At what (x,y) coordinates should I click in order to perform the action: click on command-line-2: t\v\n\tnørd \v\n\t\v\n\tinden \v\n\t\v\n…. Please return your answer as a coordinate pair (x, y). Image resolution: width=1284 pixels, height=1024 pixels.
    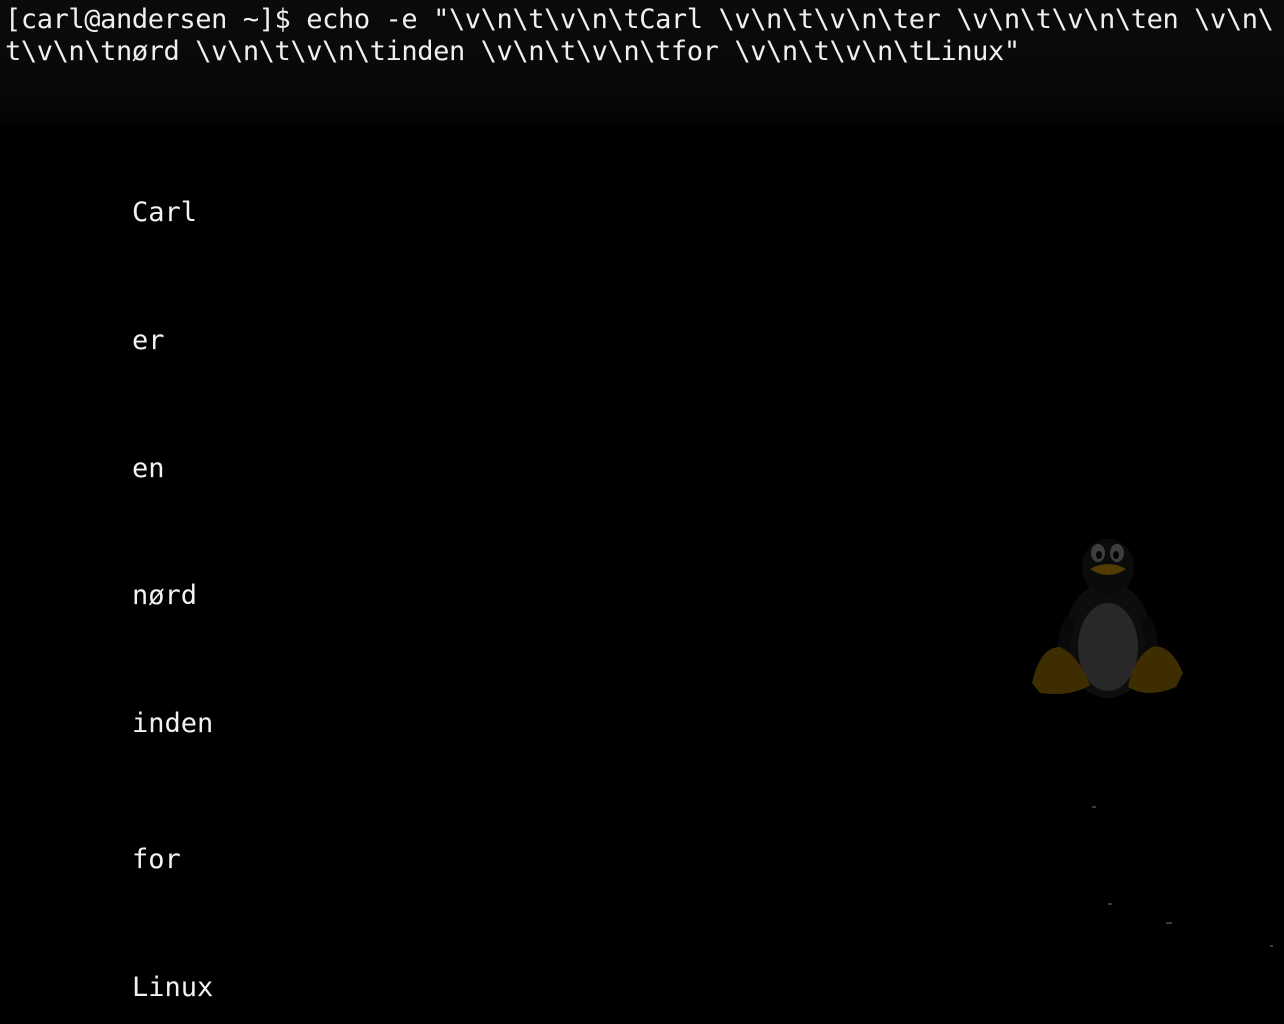
    Looking at the image, I should click on (512, 51).